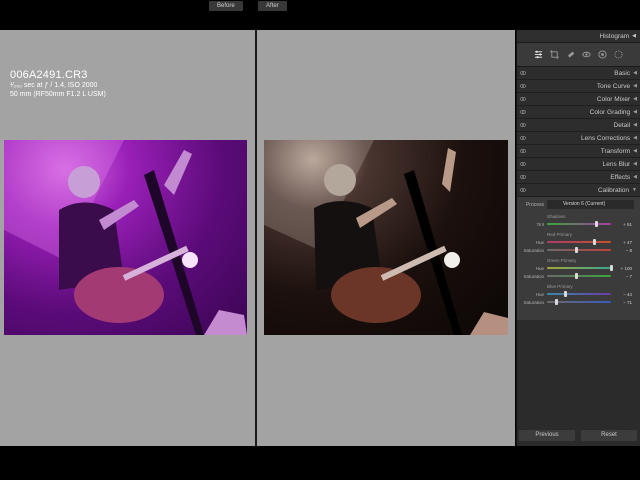 The height and width of the screenshot is (480, 640). I want to click on red-saturation-slider-row: Saturation − 8, so click(578, 250).